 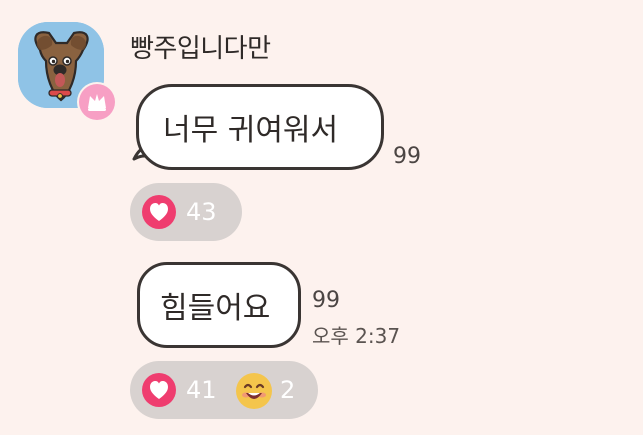 I want to click on message-bubble-2: 힘들어요, so click(x=219, y=305).